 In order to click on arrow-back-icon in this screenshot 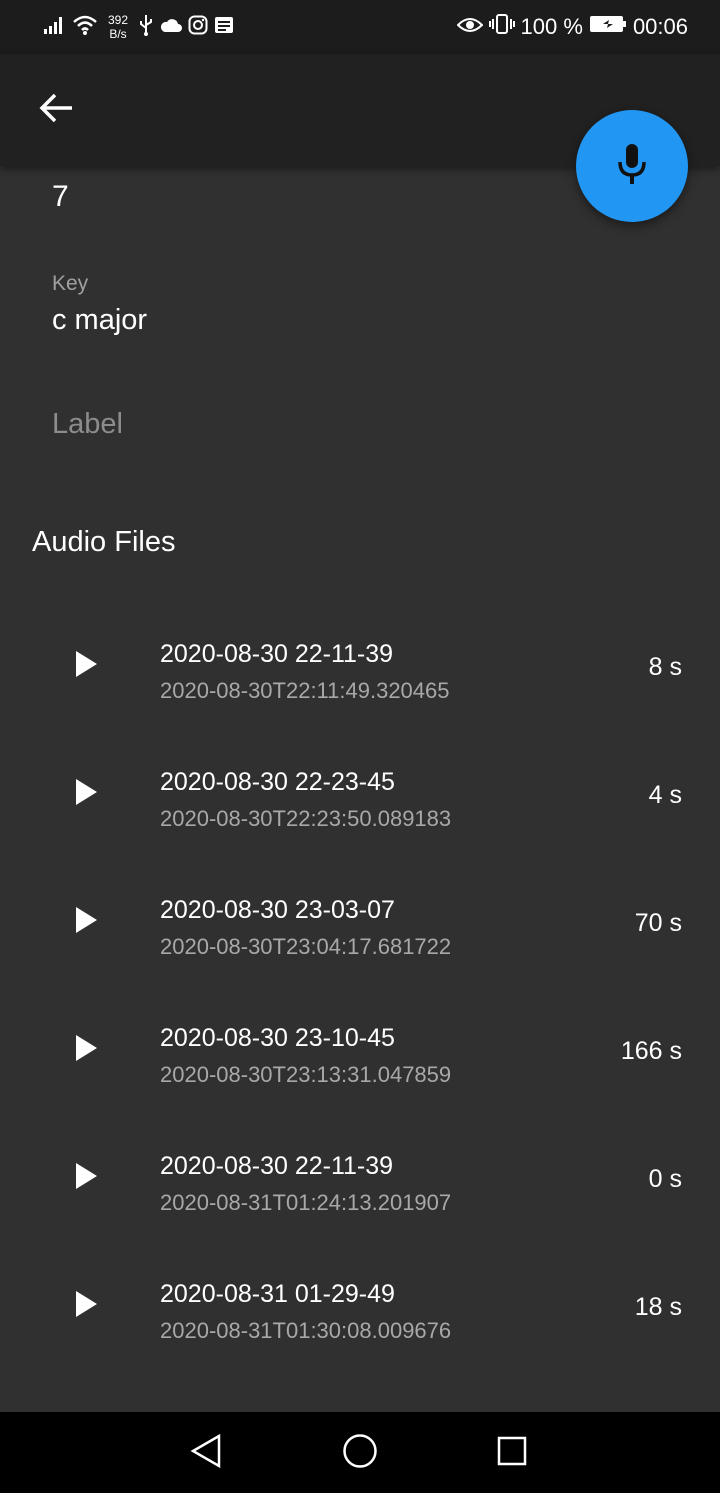, I will do `click(56, 110)`.